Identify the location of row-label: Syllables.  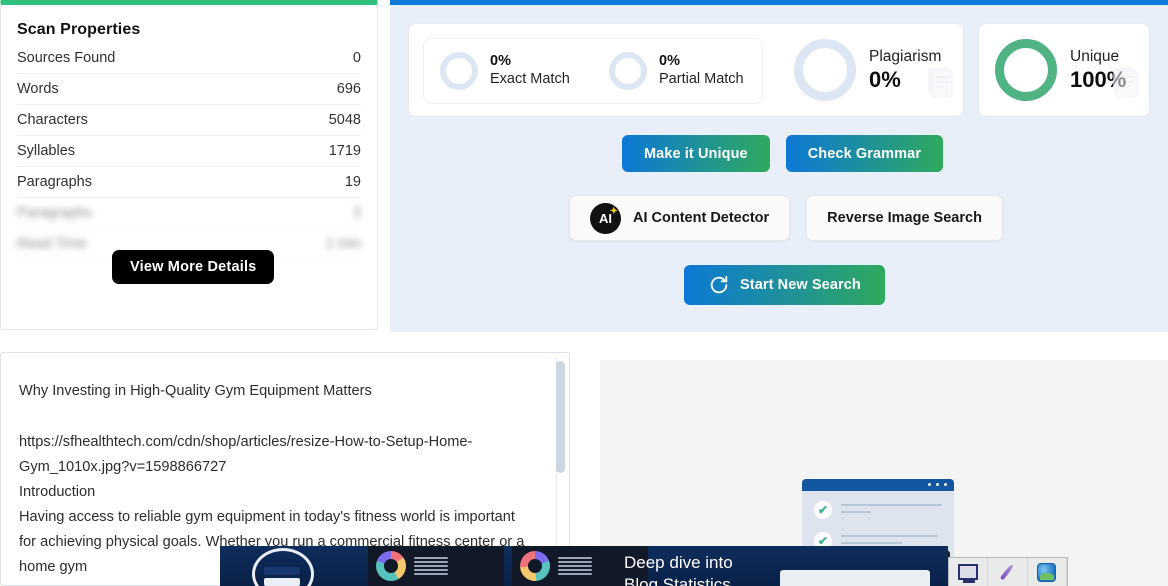
(46, 151).